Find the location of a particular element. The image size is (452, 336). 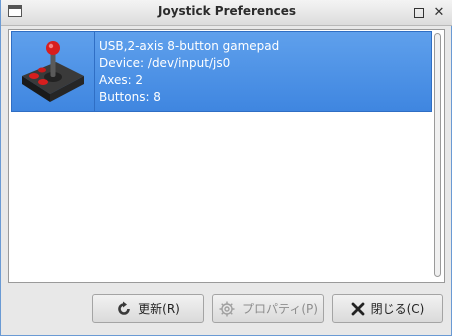

refresh-icon is located at coordinates (124, 309).